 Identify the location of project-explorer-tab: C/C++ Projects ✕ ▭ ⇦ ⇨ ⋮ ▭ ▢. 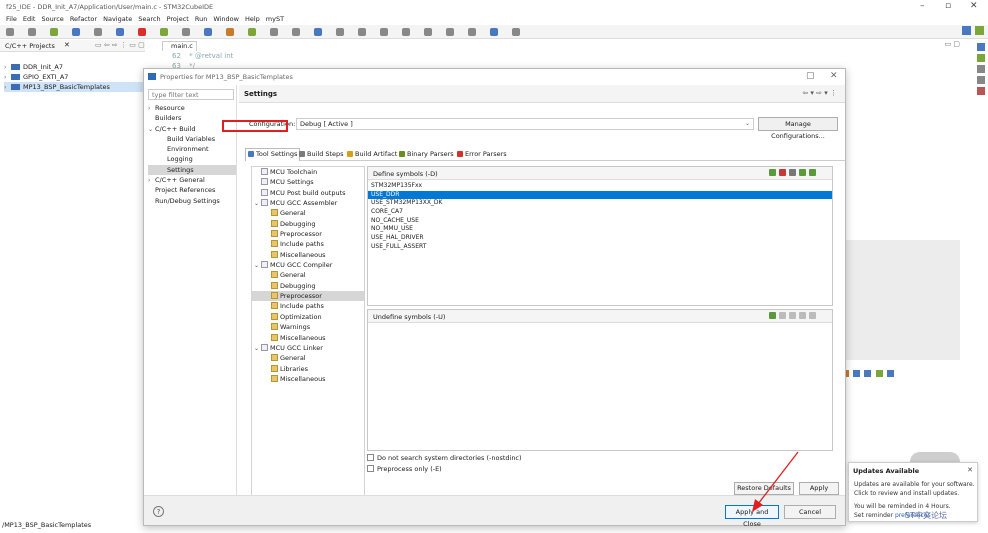
(72, 46).